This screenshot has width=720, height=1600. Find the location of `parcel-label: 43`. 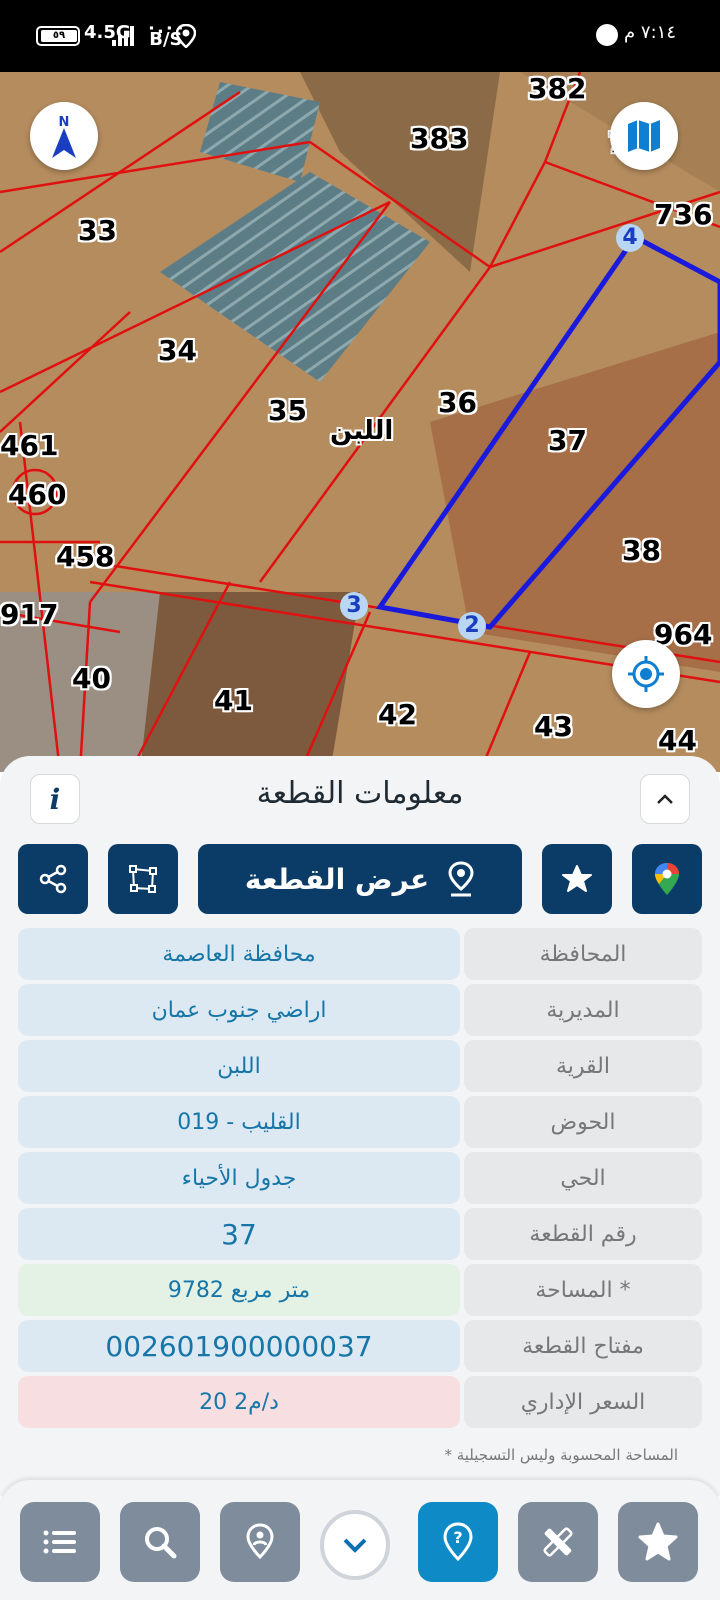

parcel-label: 43 is located at coordinates (553, 726).